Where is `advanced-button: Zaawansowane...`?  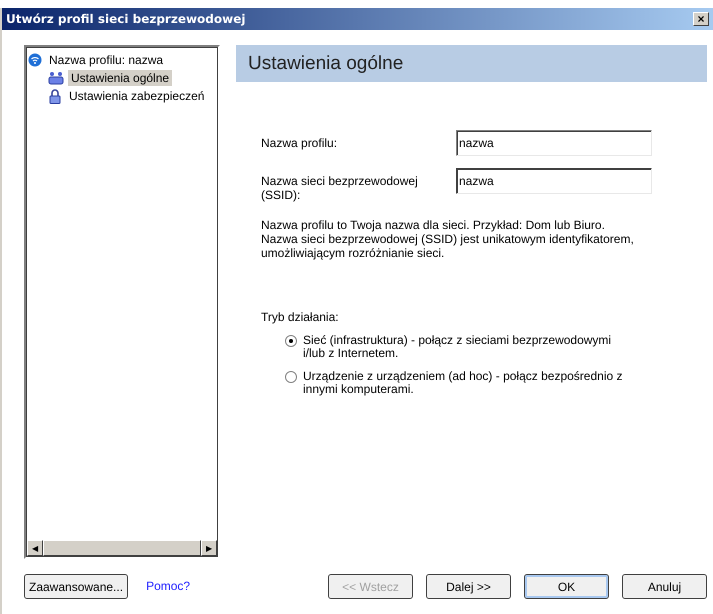 advanced-button: Zaawansowane... is located at coordinates (76, 586).